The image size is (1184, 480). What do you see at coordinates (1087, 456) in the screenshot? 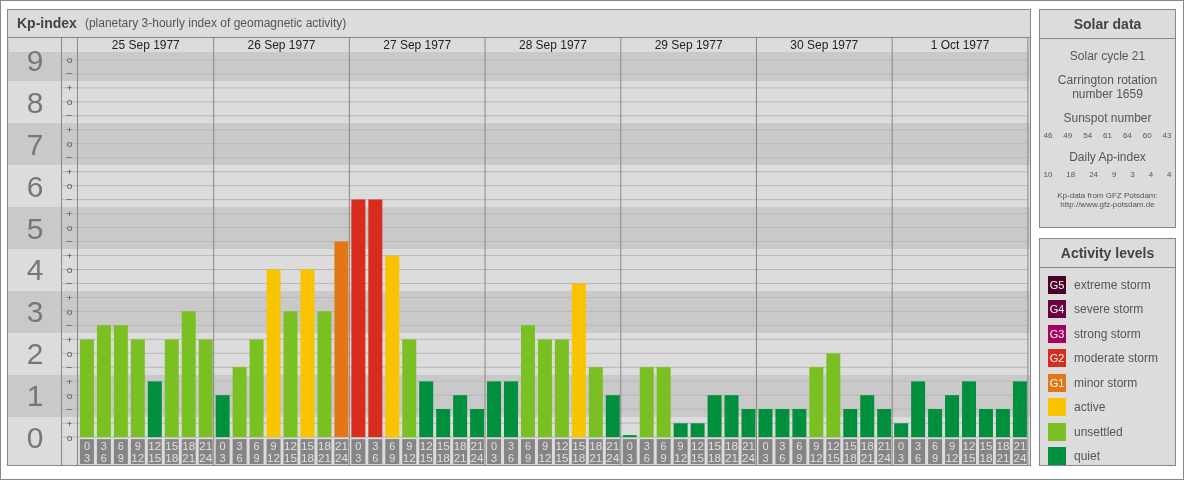
I see `level-label: quiet` at bounding box center [1087, 456].